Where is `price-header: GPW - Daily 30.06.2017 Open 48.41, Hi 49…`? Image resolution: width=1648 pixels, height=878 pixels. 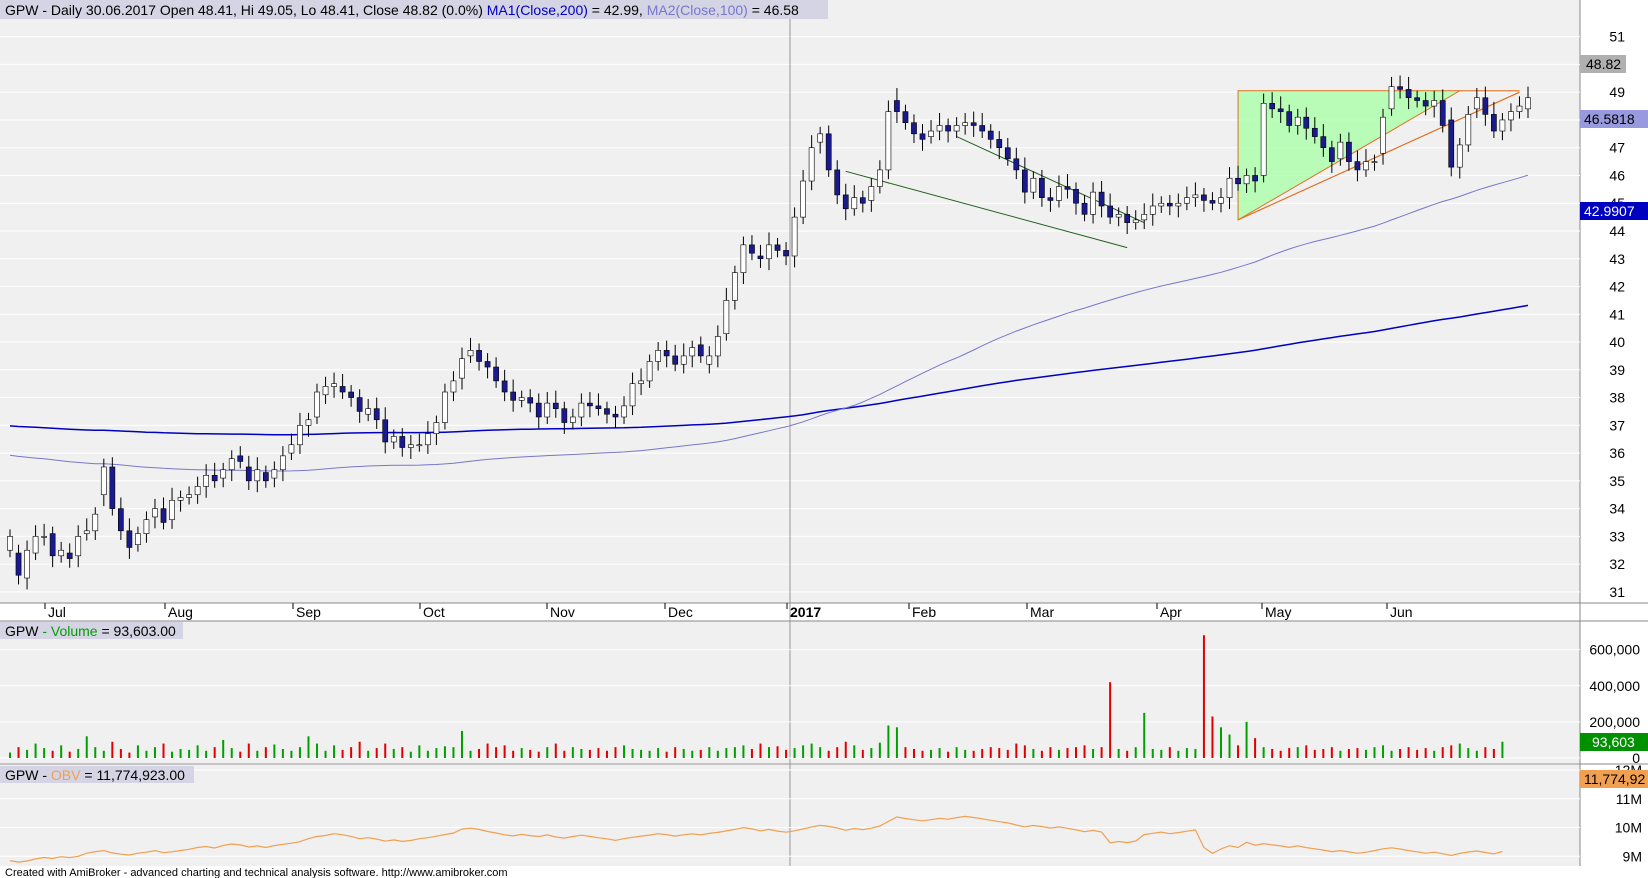 price-header: GPW - Daily 30.06.2017 Open 48.41, Hi 49… is located at coordinates (402, 10).